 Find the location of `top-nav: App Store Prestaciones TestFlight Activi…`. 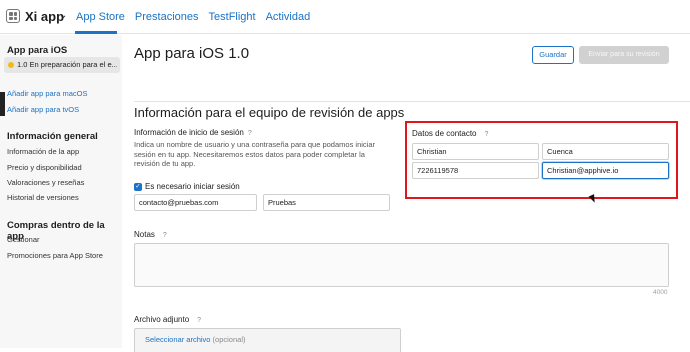

top-nav: App Store Prestaciones TestFlight Activi… is located at coordinates (193, 17).